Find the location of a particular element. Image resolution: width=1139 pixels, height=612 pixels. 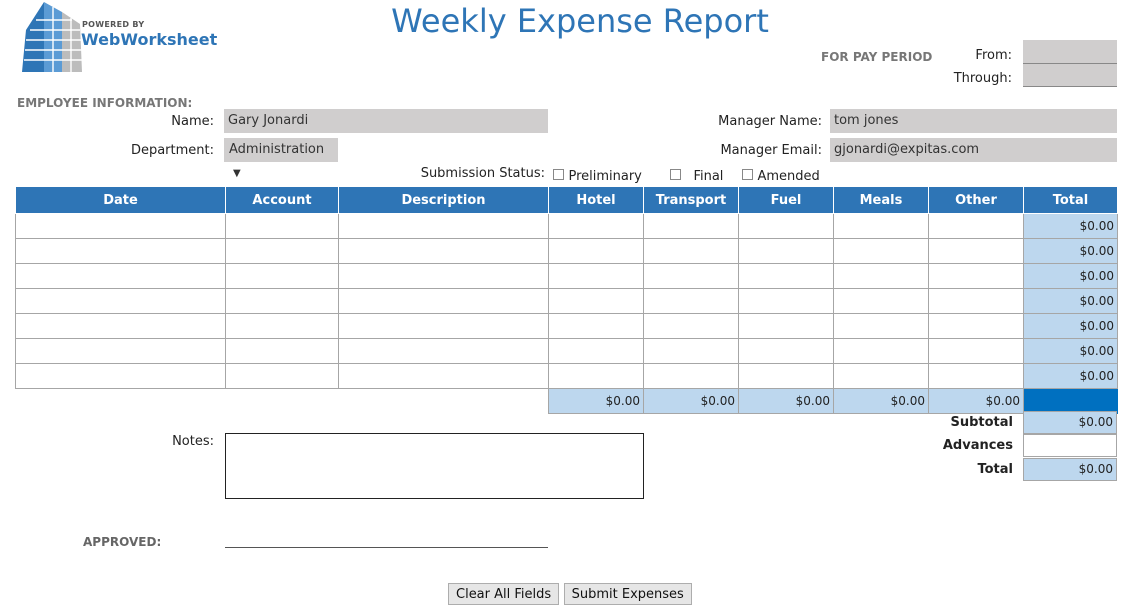

manager-email-label: Manager Email: is located at coordinates (771, 150).